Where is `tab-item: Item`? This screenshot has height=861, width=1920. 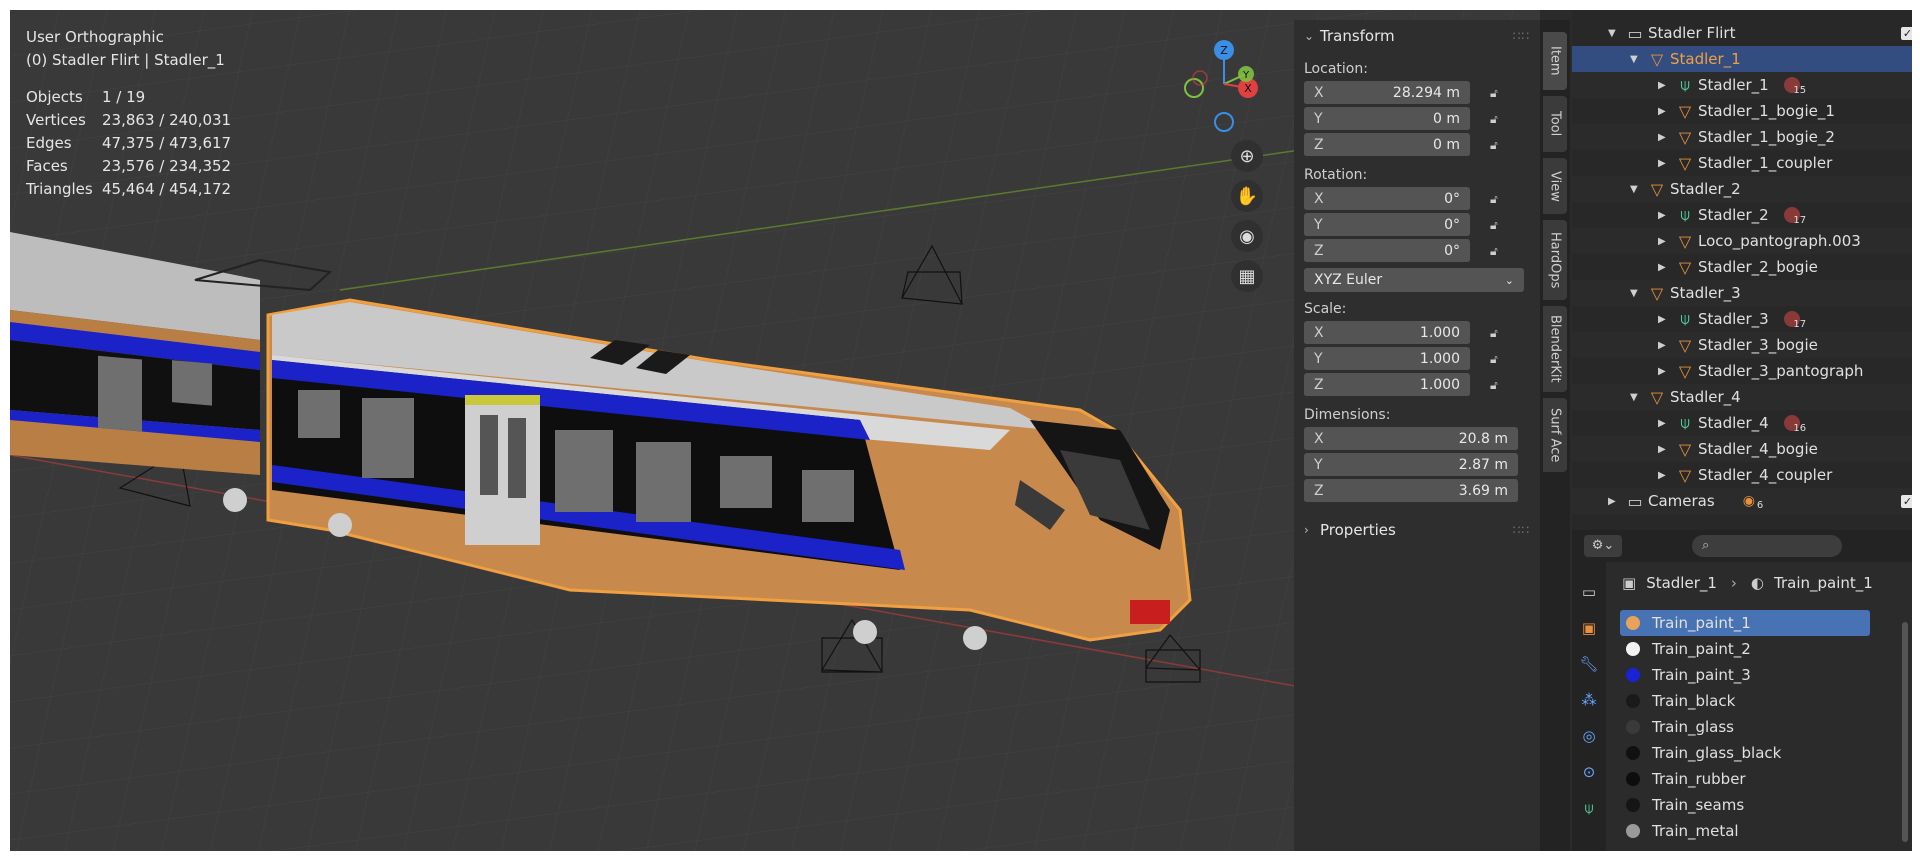 tab-item: Item is located at coordinates (1555, 61).